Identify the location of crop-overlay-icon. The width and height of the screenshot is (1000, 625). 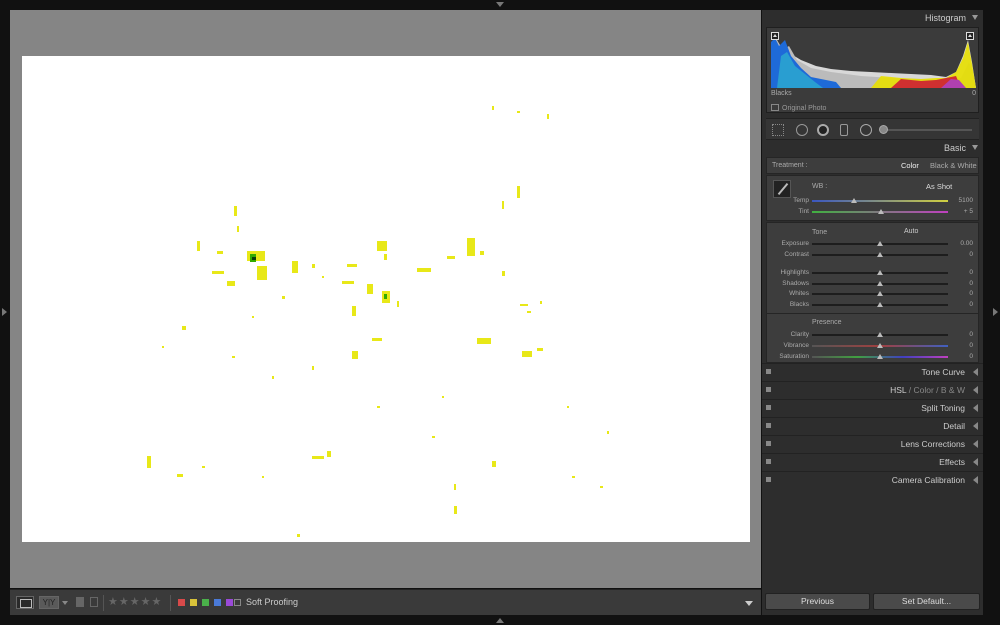
(778, 130).